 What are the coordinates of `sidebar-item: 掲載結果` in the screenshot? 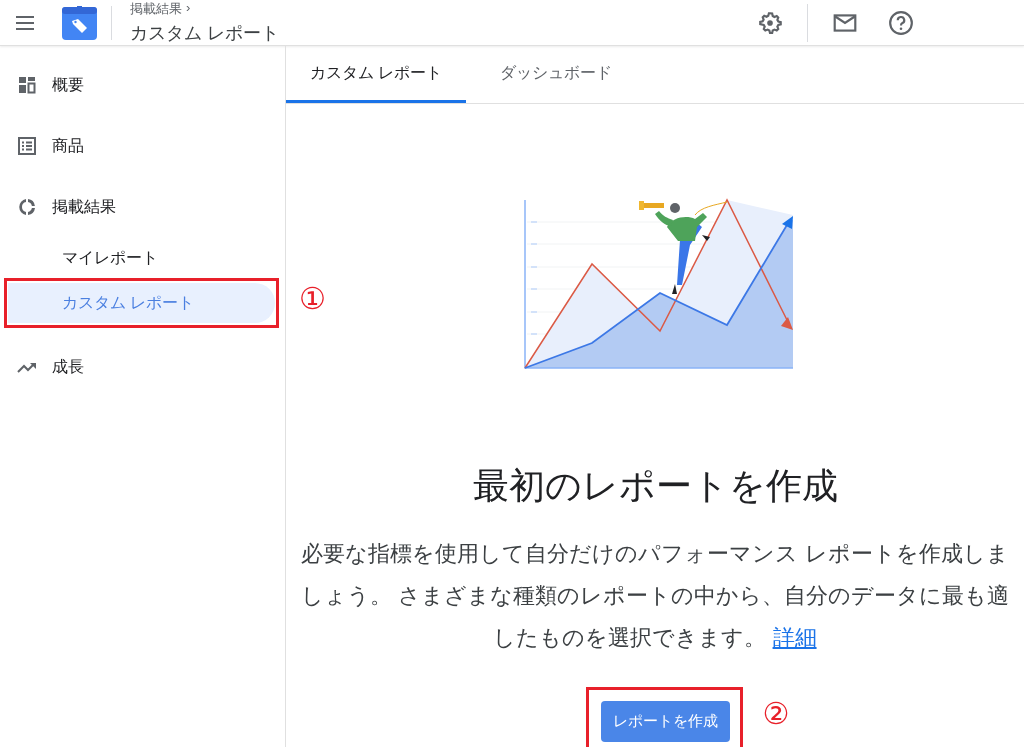 It's located at (84, 207).